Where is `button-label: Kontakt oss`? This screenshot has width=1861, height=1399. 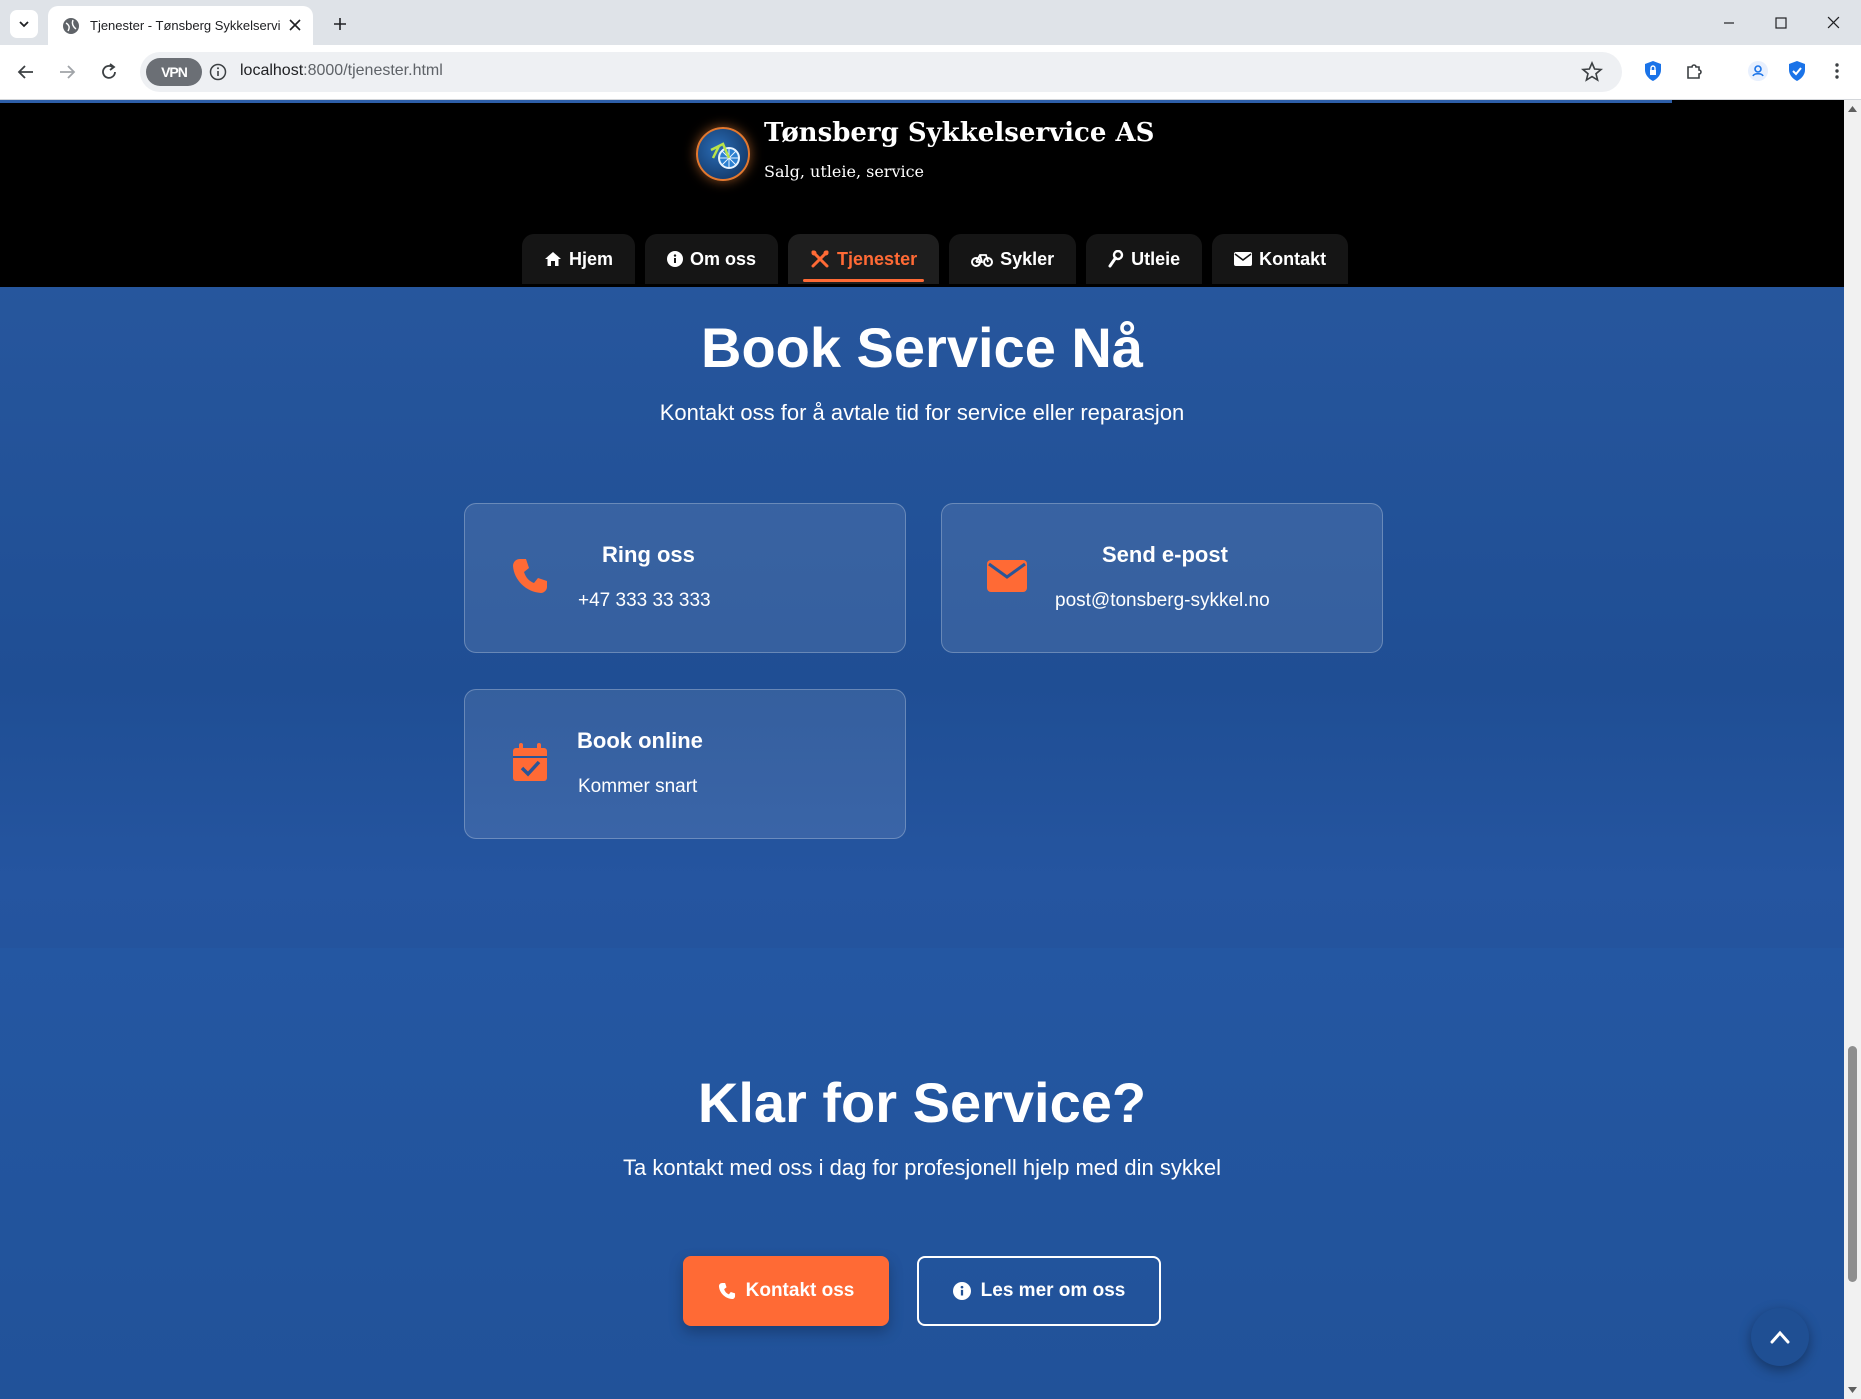
button-label: Kontakt oss is located at coordinates (800, 1290).